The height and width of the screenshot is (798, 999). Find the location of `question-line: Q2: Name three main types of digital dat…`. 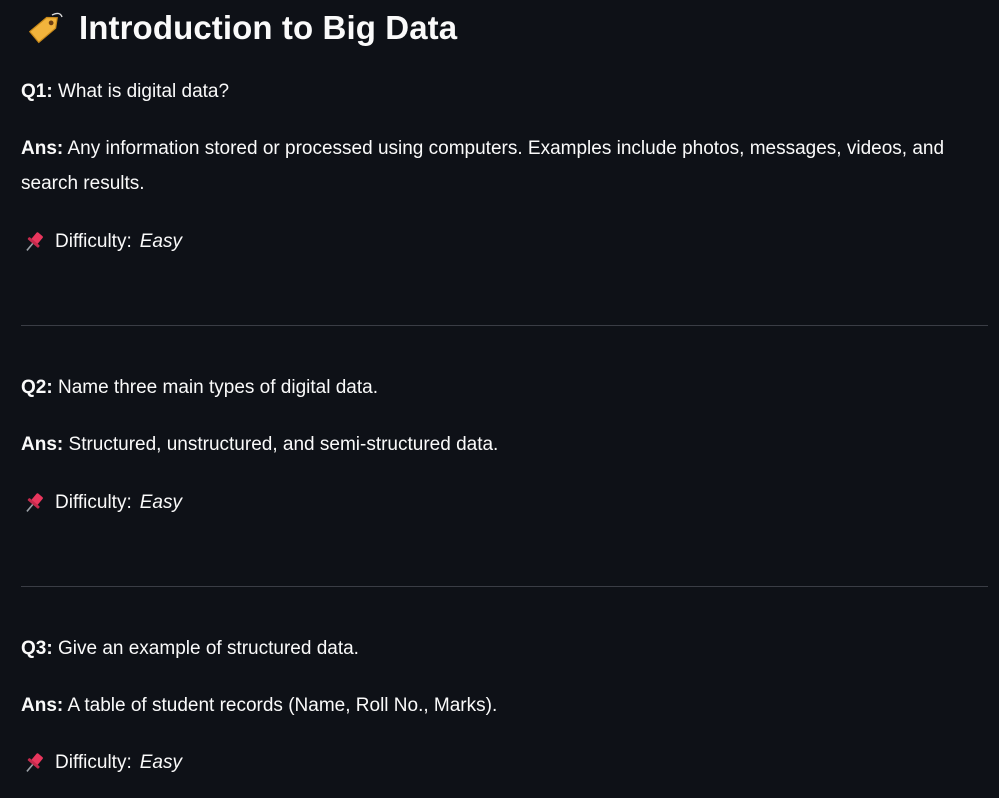

question-line: Q2: Name three main types of digital dat… is located at coordinates (199, 387).